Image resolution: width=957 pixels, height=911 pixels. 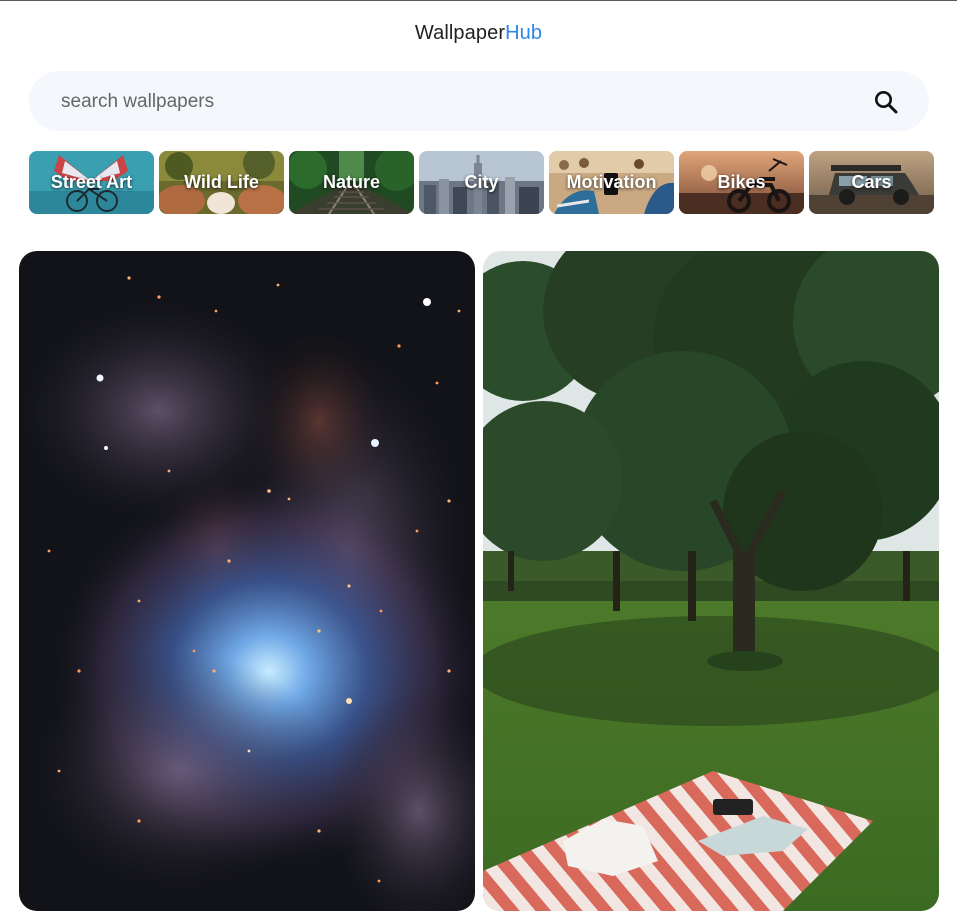 I want to click on category-label: Motivation, so click(x=611, y=182).